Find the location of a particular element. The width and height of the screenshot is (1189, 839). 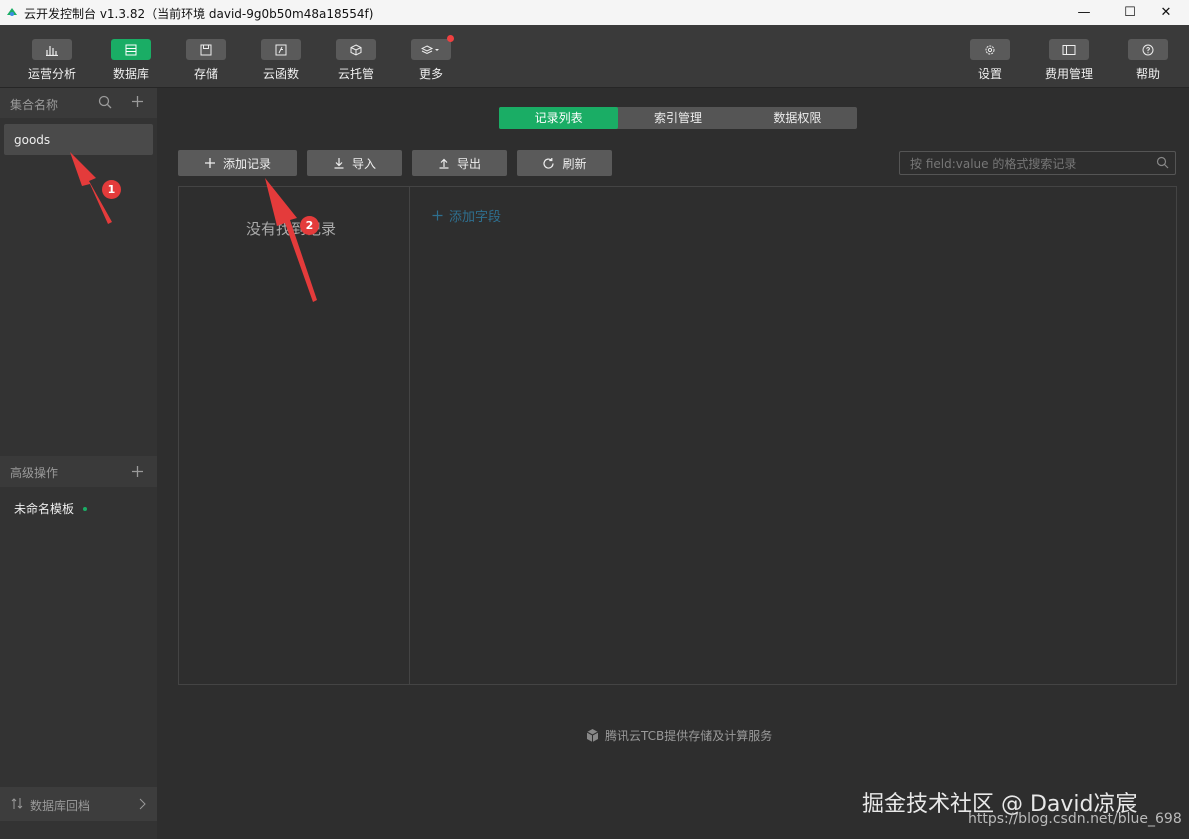

toolbar-hosting: 云托管 is located at coordinates (356, 60).